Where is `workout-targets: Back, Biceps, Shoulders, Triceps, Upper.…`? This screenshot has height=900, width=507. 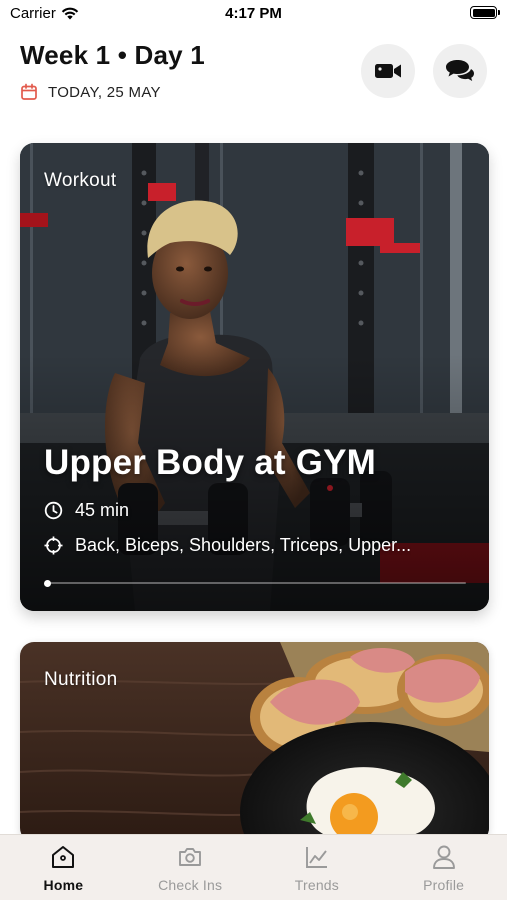
workout-targets: Back, Biceps, Shoulders, Triceps, Upper.… is located at coordinates (243, 545).